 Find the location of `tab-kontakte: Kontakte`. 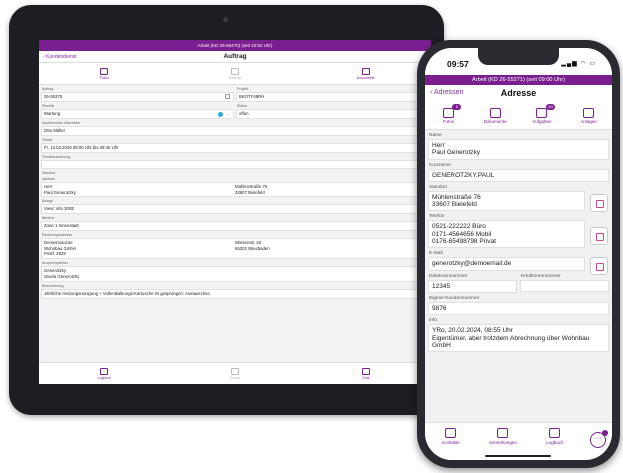

tab-kontakte: Kontakte is located at coordinates (451, 444).